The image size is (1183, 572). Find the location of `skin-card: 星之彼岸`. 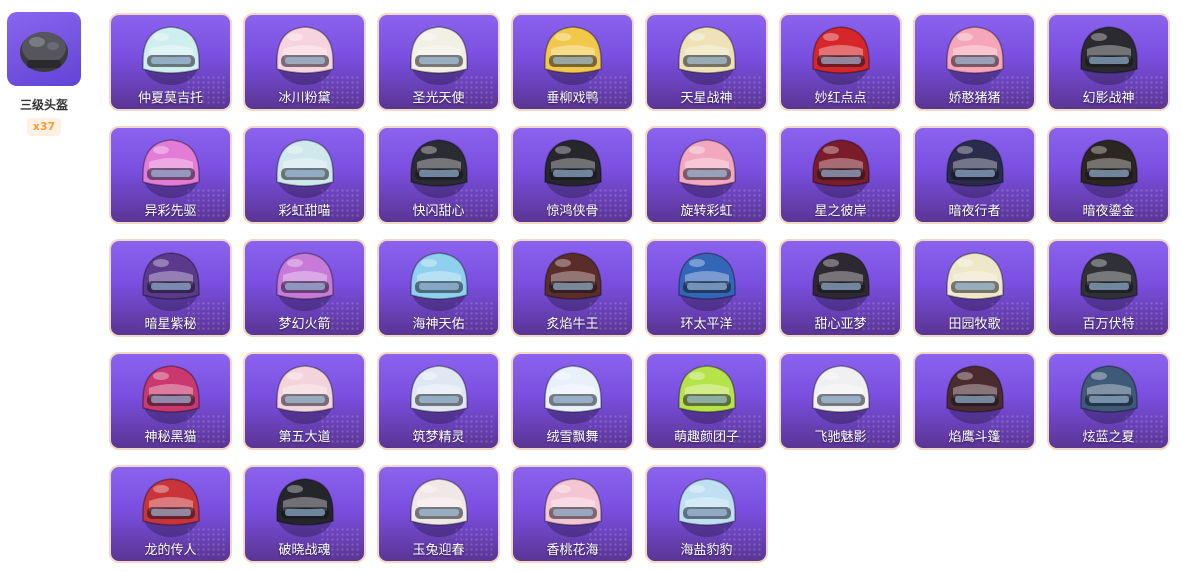

skin-card: 星之彼岸 is located at coordinates (840, 175).